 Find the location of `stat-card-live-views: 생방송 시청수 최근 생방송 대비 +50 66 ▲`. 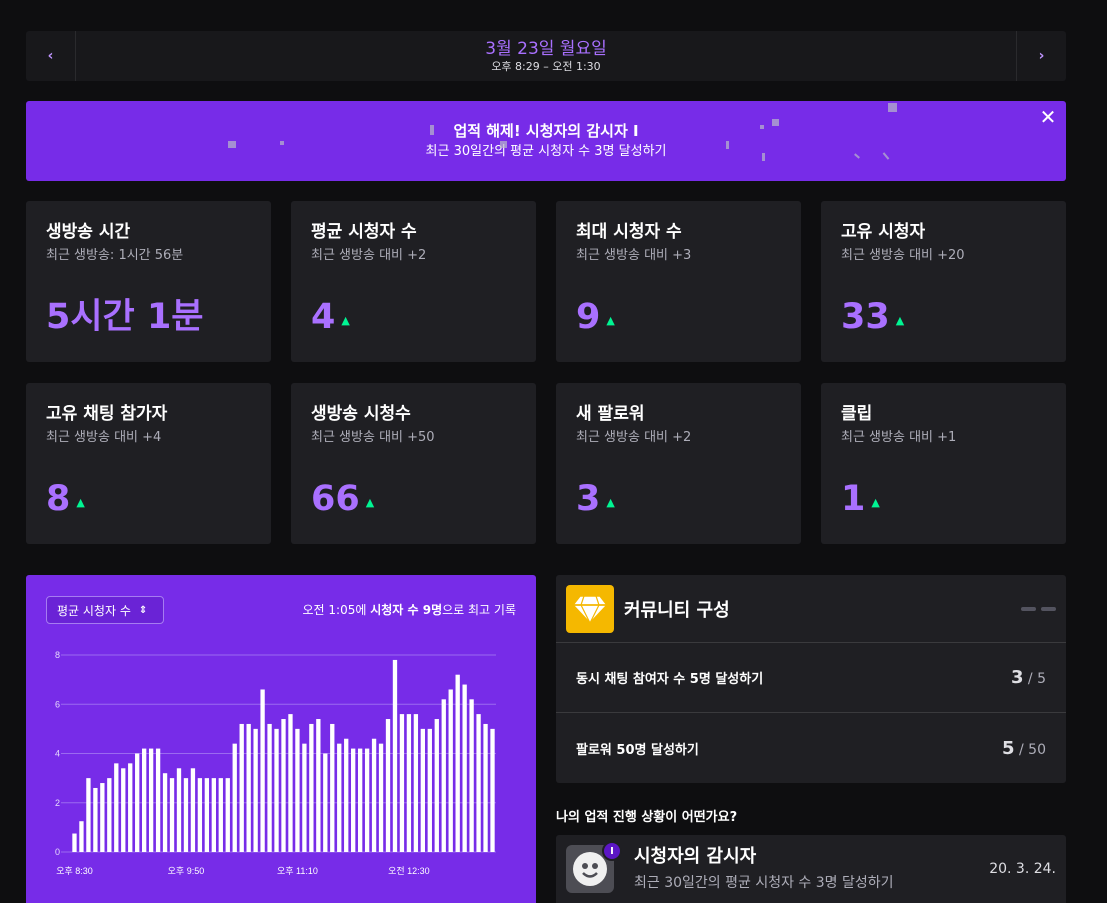

stat-card-live-views: 생방송 시청수 최근 생방송 대비 +50 66 ▲ is located at coordinates (413, 463).